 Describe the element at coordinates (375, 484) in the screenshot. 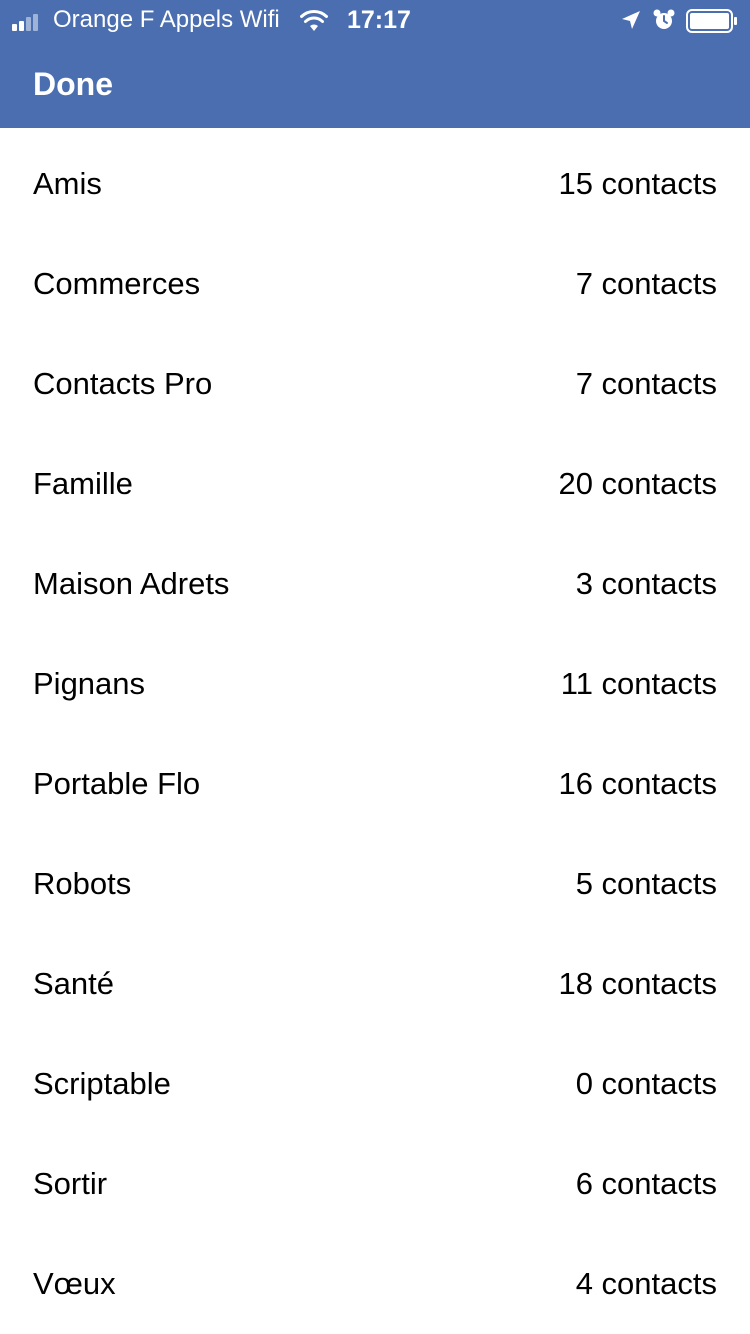

I see `group-row: Famille 20 contacts` at that location.